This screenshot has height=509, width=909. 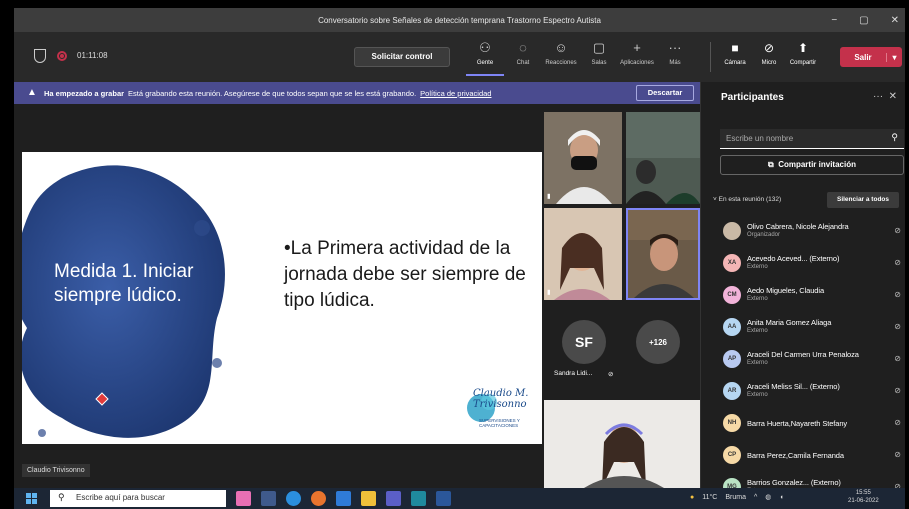 I want to click on apps-button: + Aplicaciones, so click(x=637, y=57).